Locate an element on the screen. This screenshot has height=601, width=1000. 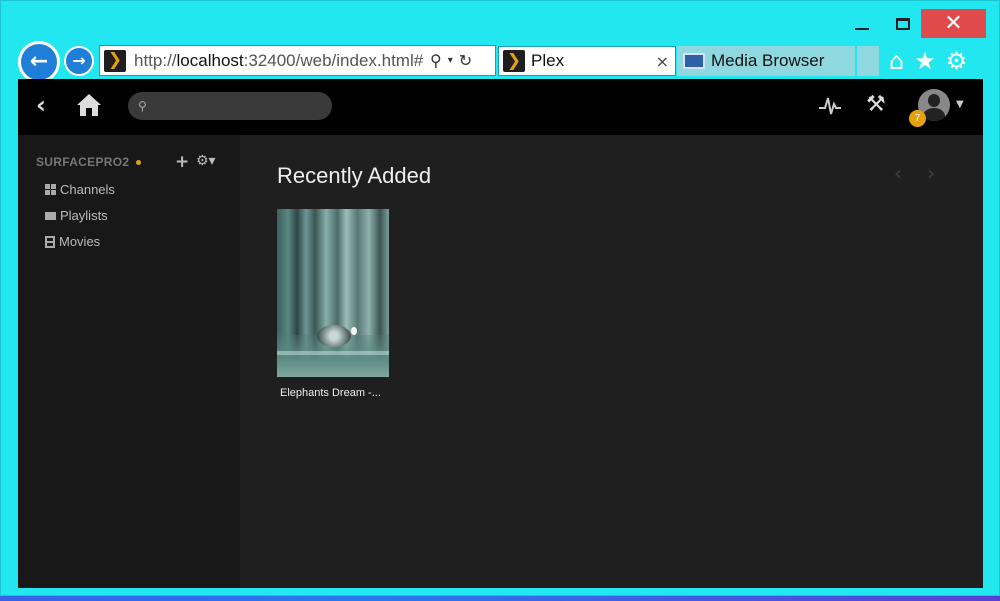
tab-media-browser: Media Browser is located at coordinates (766, 61).